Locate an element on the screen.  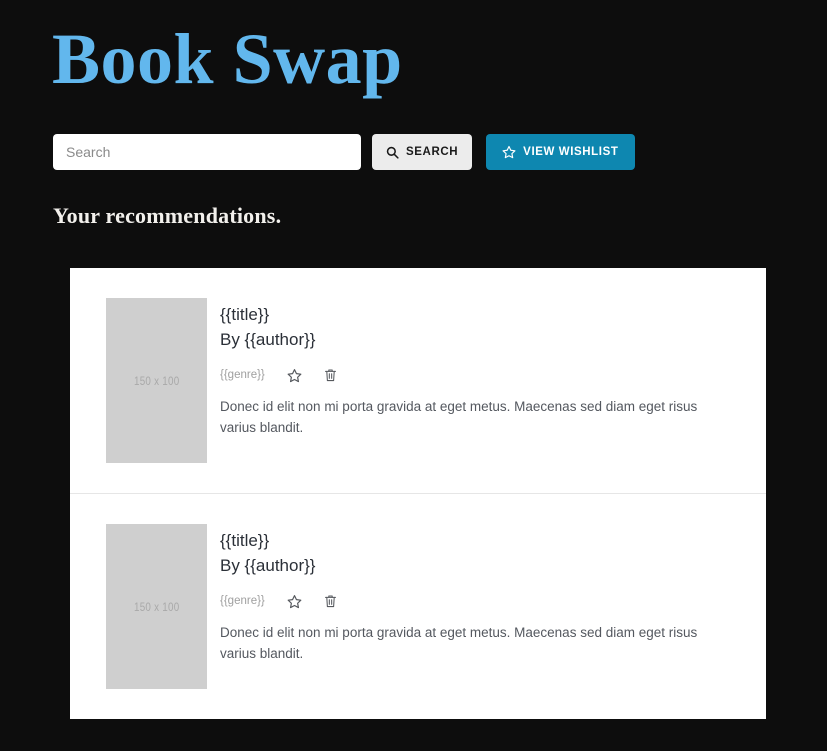
page-title: Your recommendations. is located at coordinates (167, 215).